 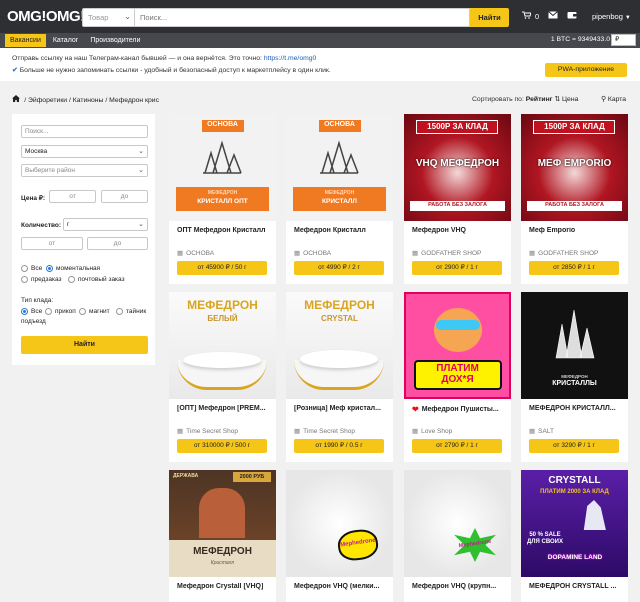 What do you see at coordinates (65, 40) in the screenshot?
I see `nav-item-catalog: Каталог` at bounding box center [65, 40].